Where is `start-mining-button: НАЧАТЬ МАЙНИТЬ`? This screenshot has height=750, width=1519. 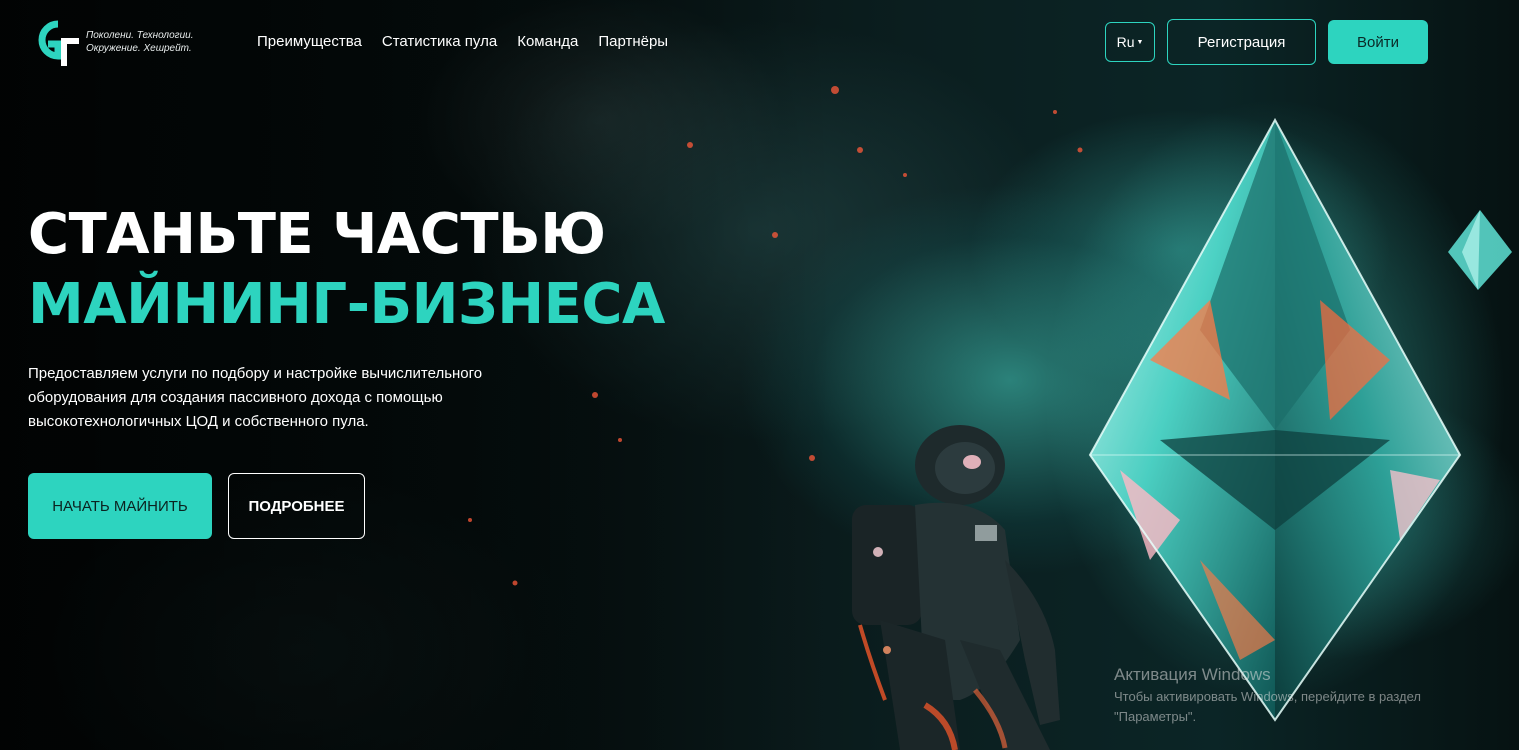
start-mining-button: НАЧАТЬ МАЙНИТЬ is located at coordinates (120, 506).